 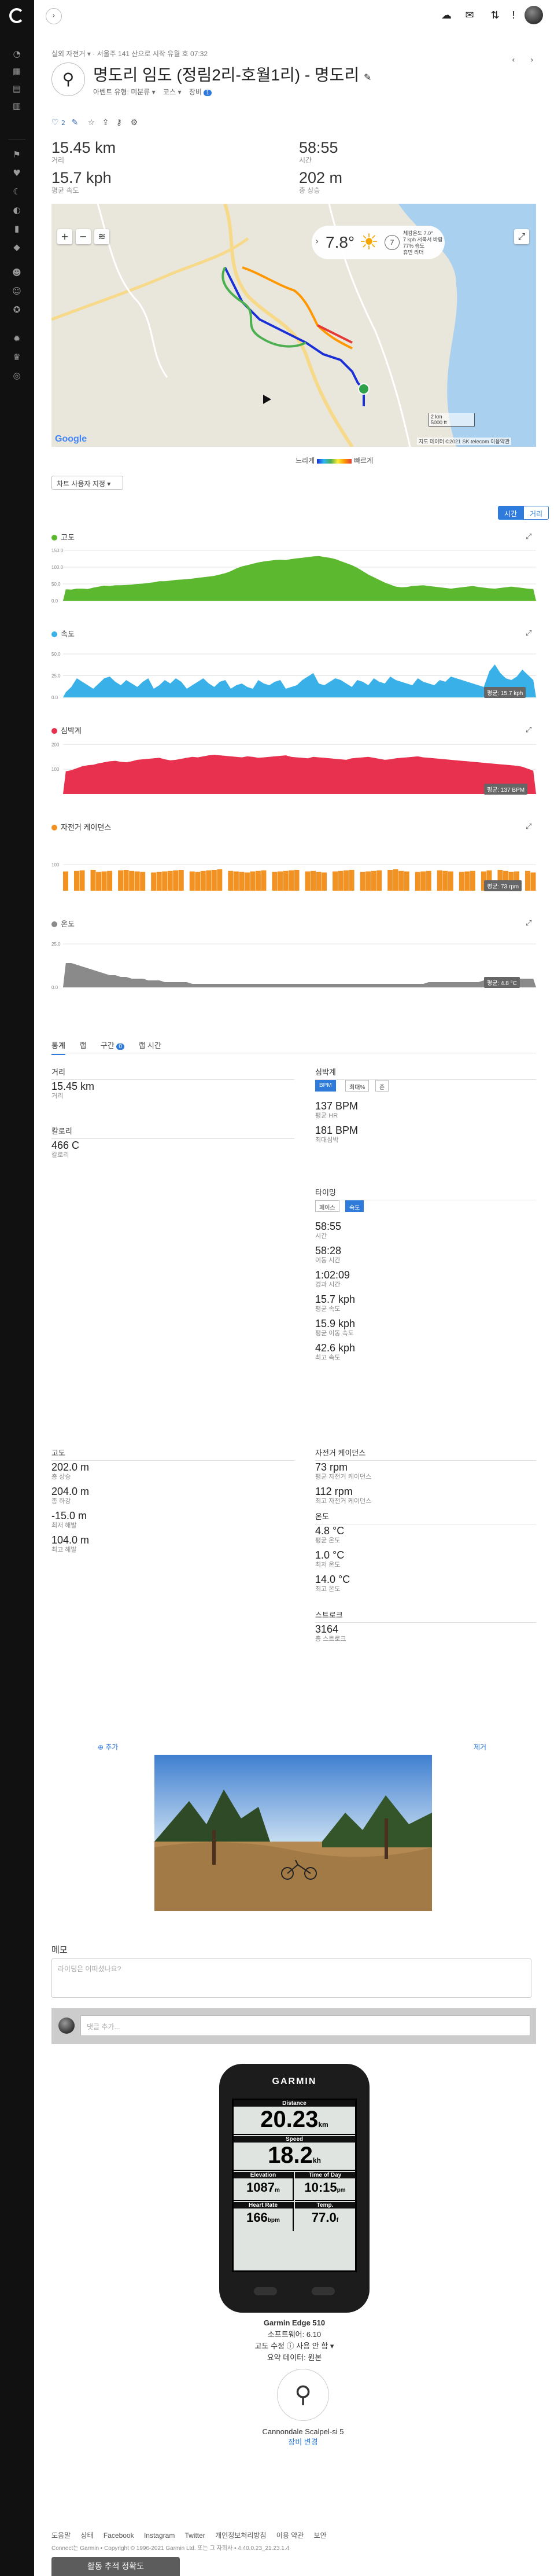 I want to click on x-axis-distance-toggle: 거리, so click(x=536, y=513).